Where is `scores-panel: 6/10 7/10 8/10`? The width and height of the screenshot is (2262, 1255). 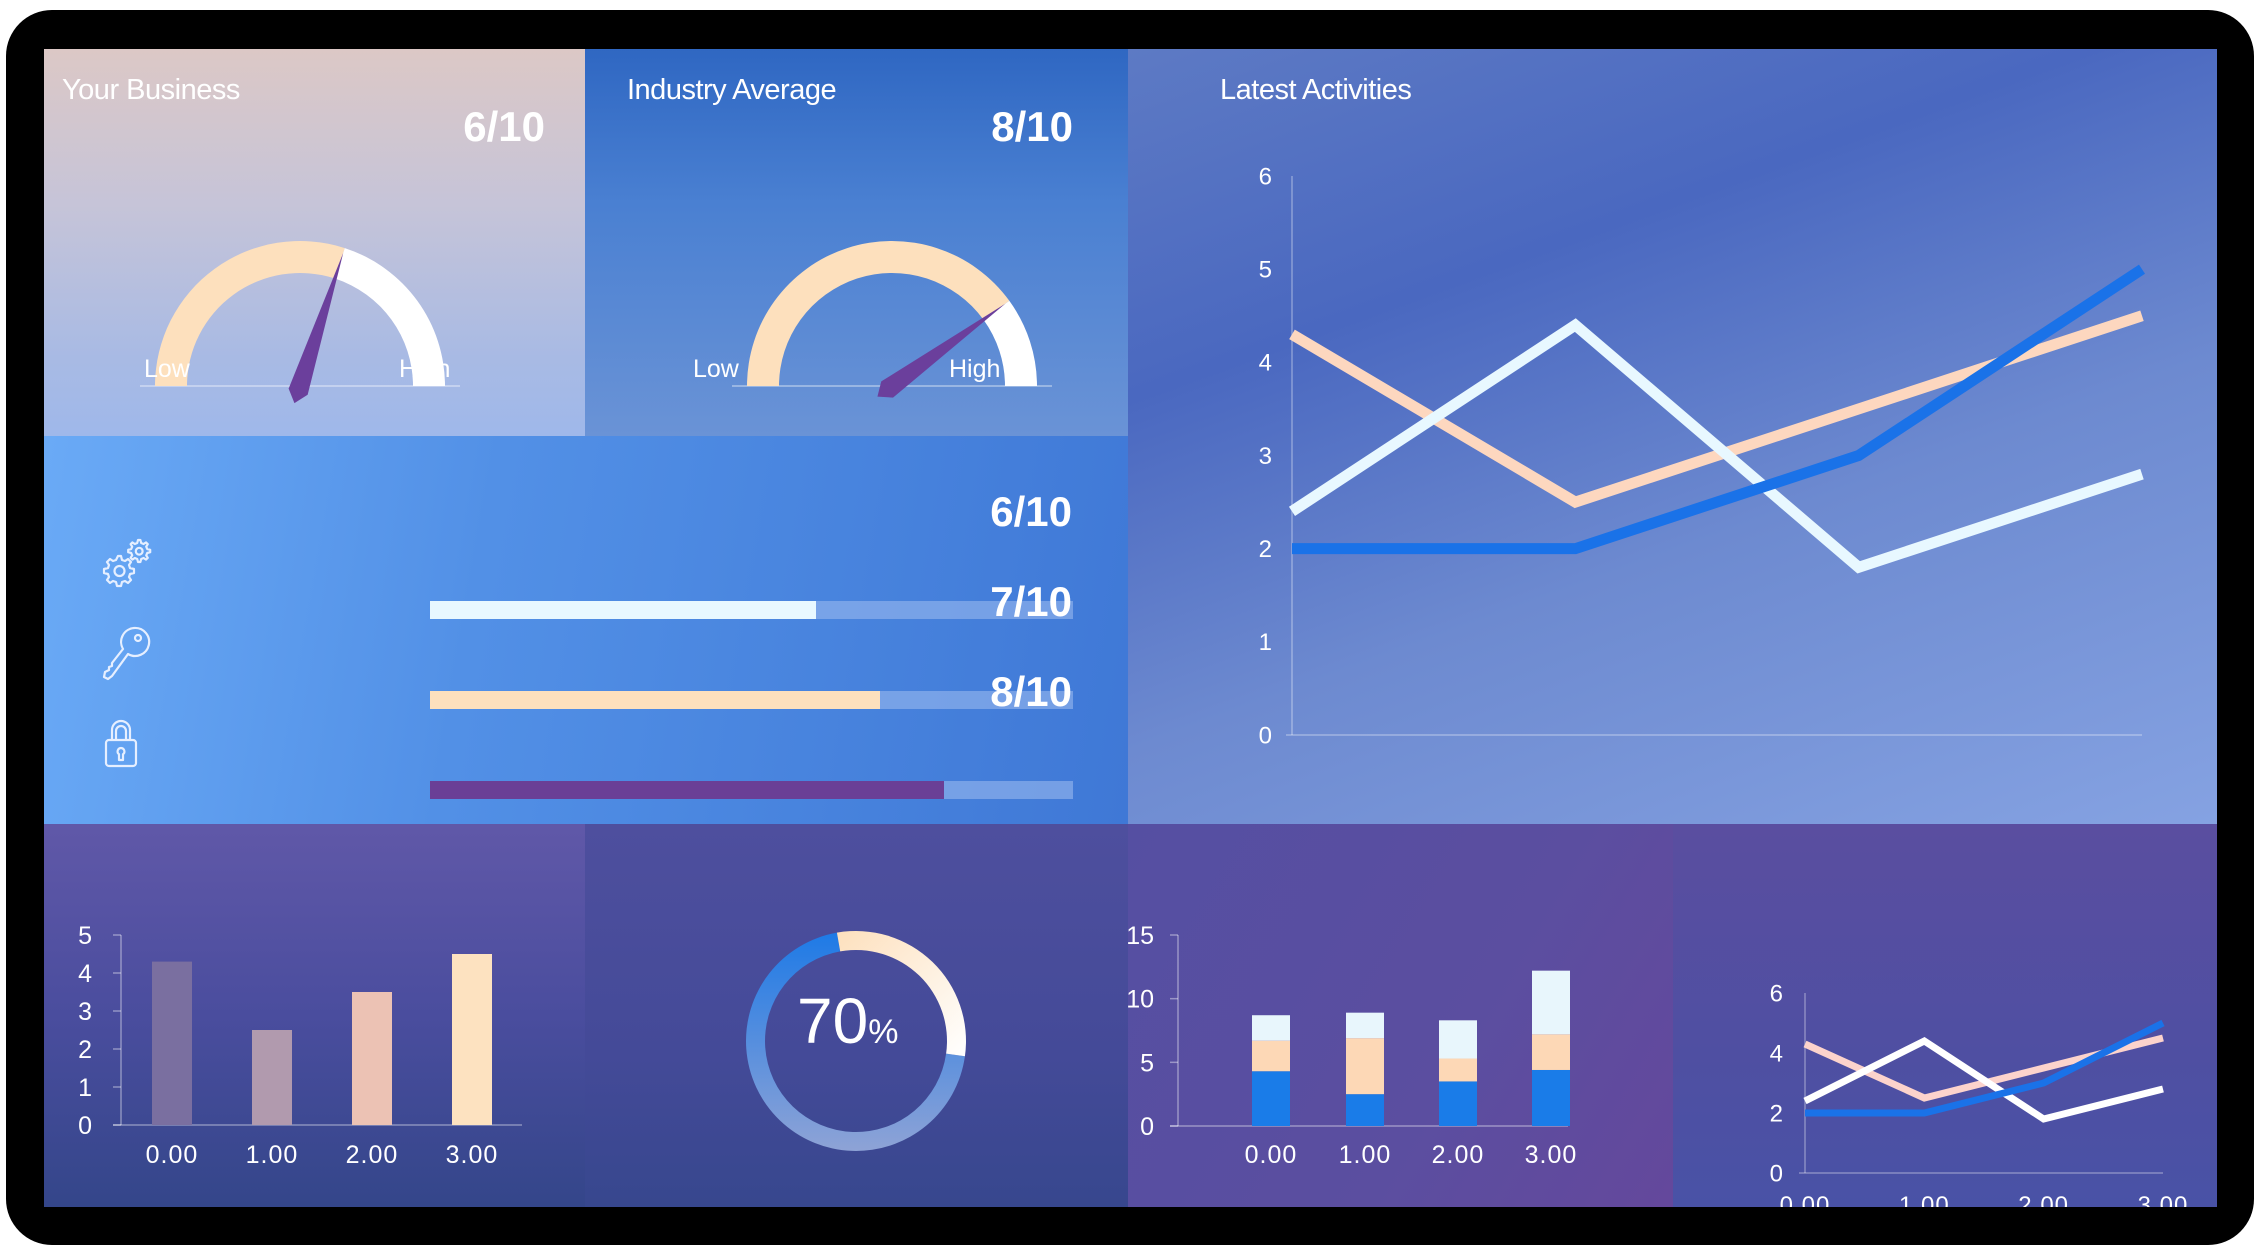 scores-panel: 6/10 7/10 8/10 is located at coordinates (586, 630).